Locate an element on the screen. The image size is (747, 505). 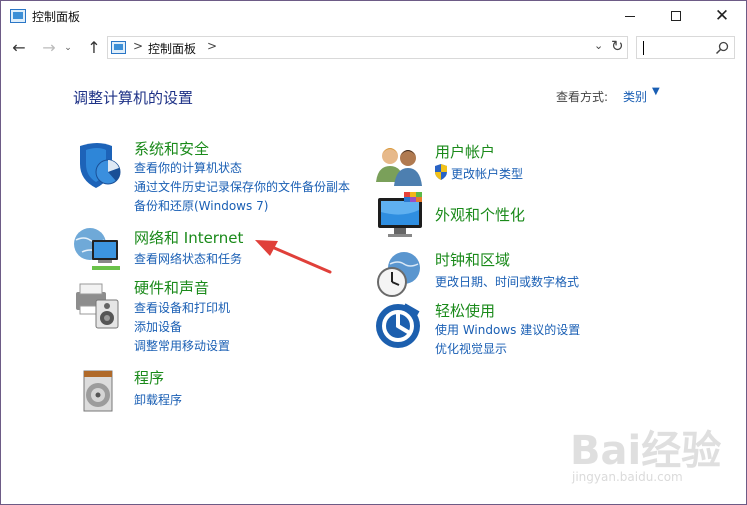
hardware-link-3: 调整常用移动设置 is located at coordinates (182, 345).